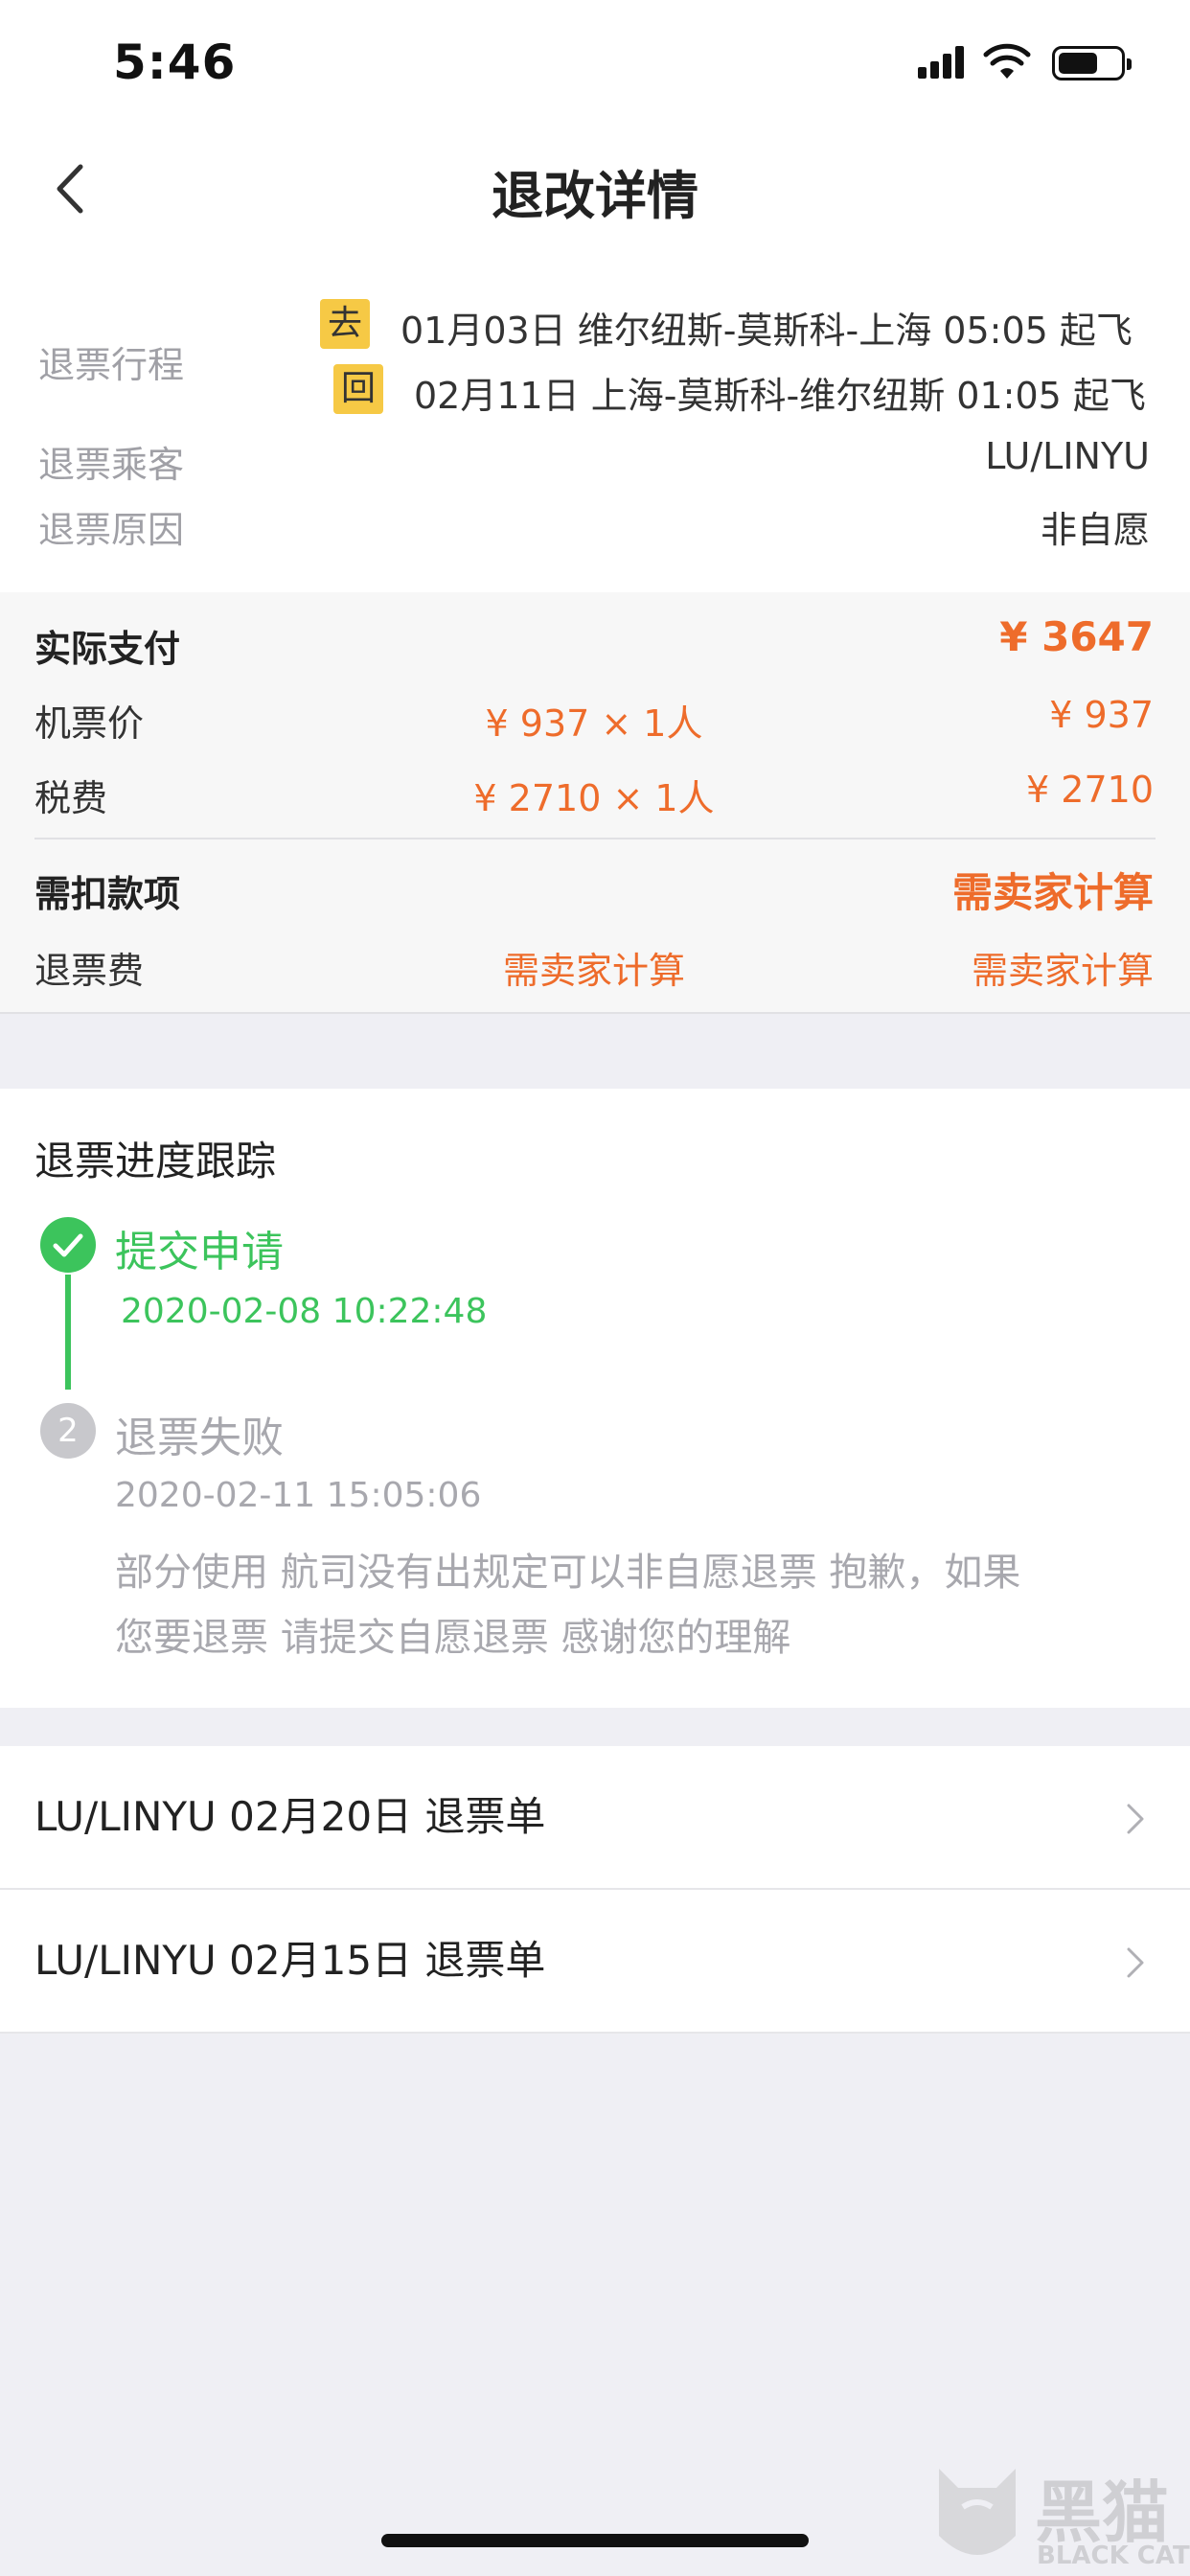 The image size is (1190, 2576). Describe the element at coordinates (345, 324) in the screenshot. I see `outbound-badge: 去` at that location.